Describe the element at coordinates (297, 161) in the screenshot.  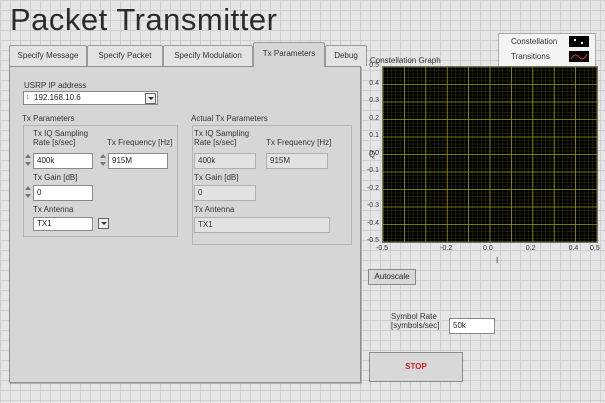
I see `actual-frequency-indicator: 915M` at that location.